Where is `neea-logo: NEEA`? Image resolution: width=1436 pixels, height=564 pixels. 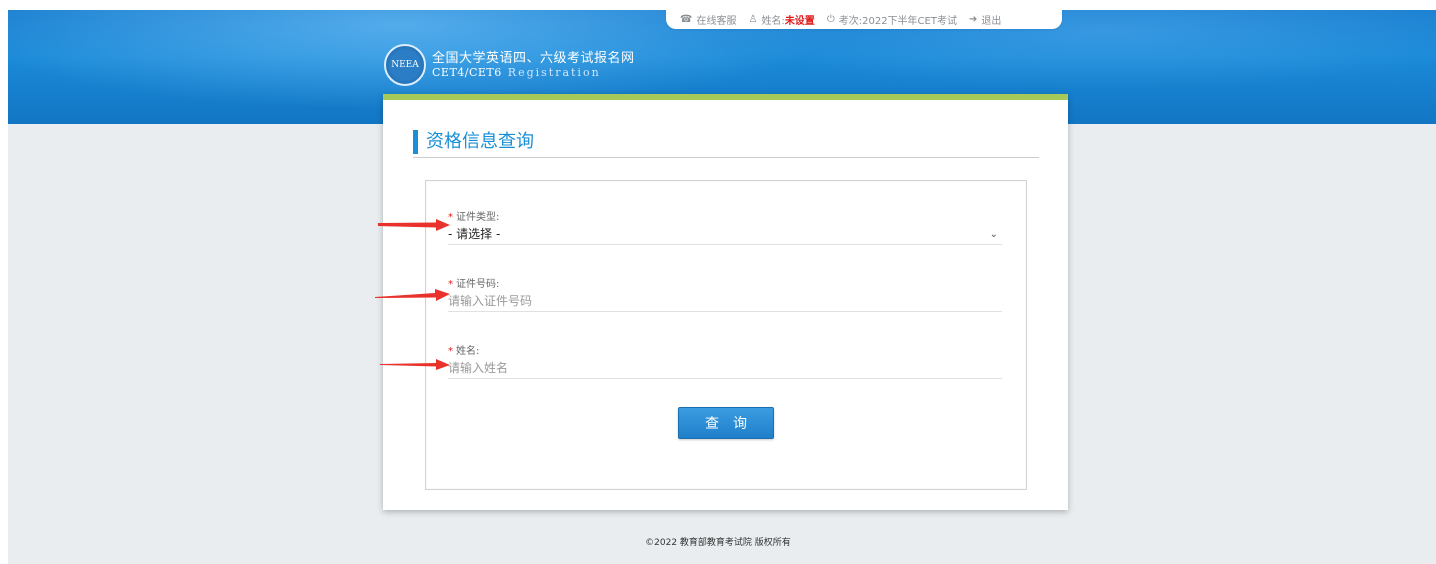
neea-logo: NEEA is located at coordinates (405, 65).